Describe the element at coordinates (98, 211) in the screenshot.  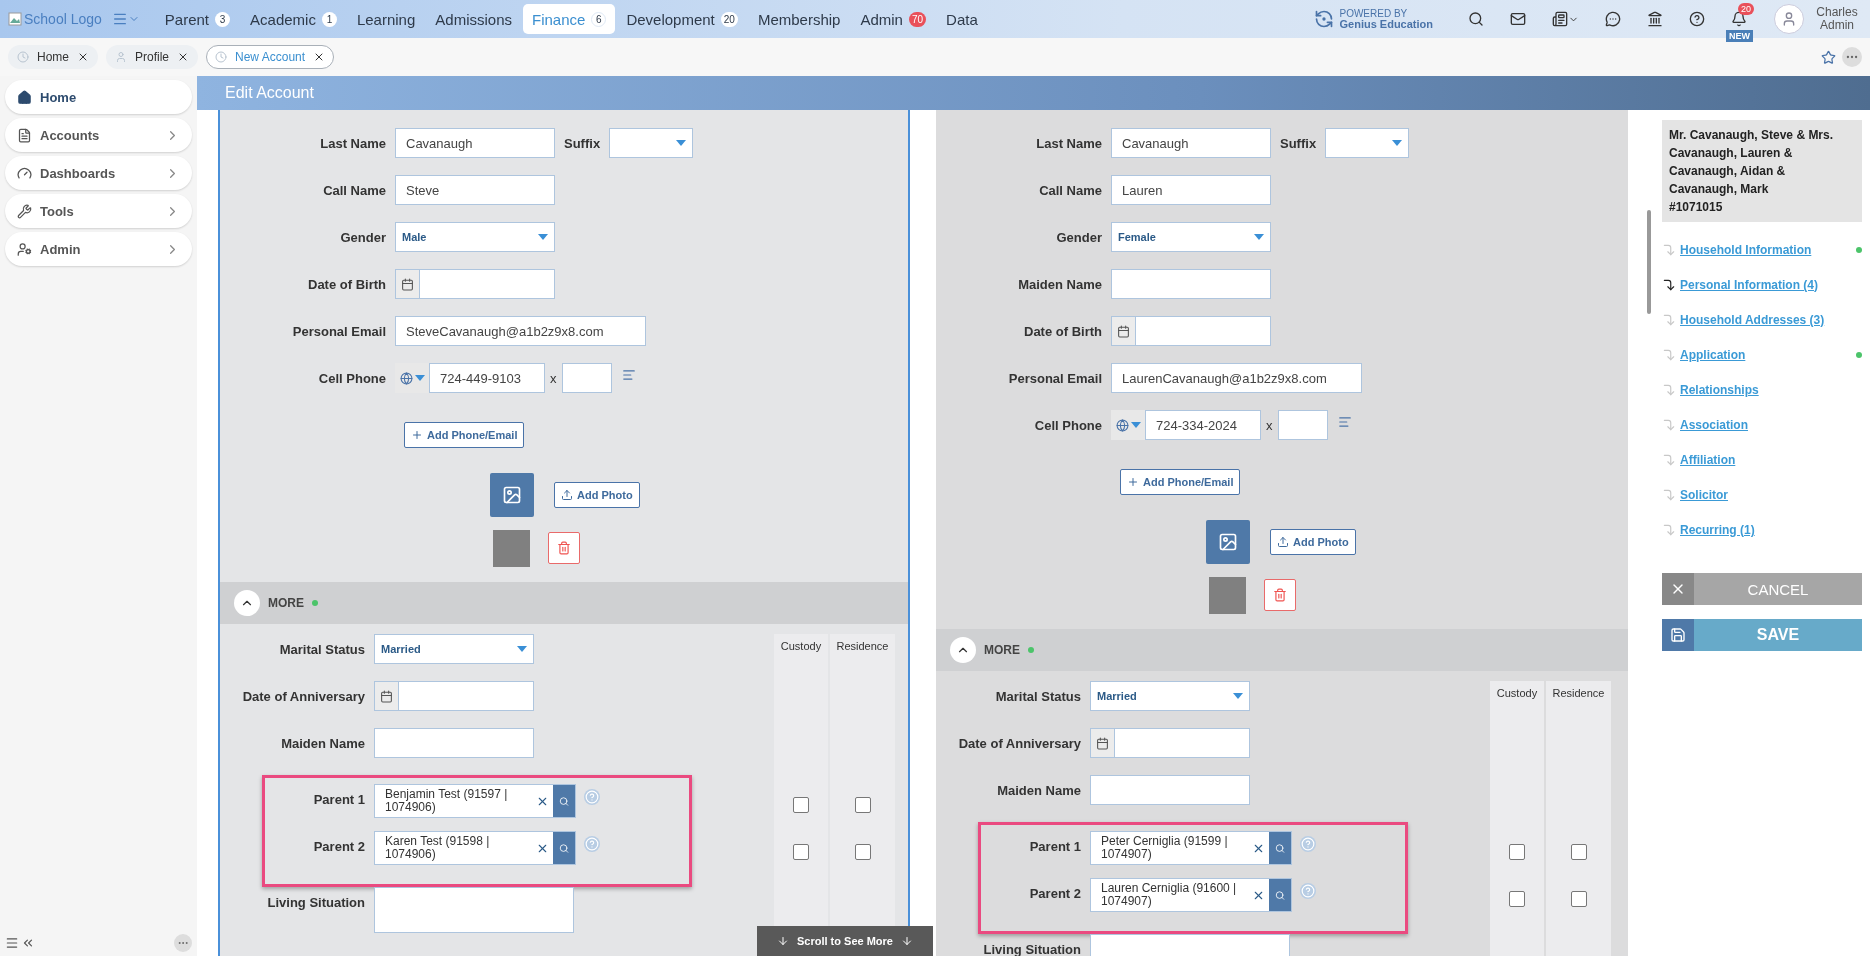
I see `sidebar-item: Tools` at that location.